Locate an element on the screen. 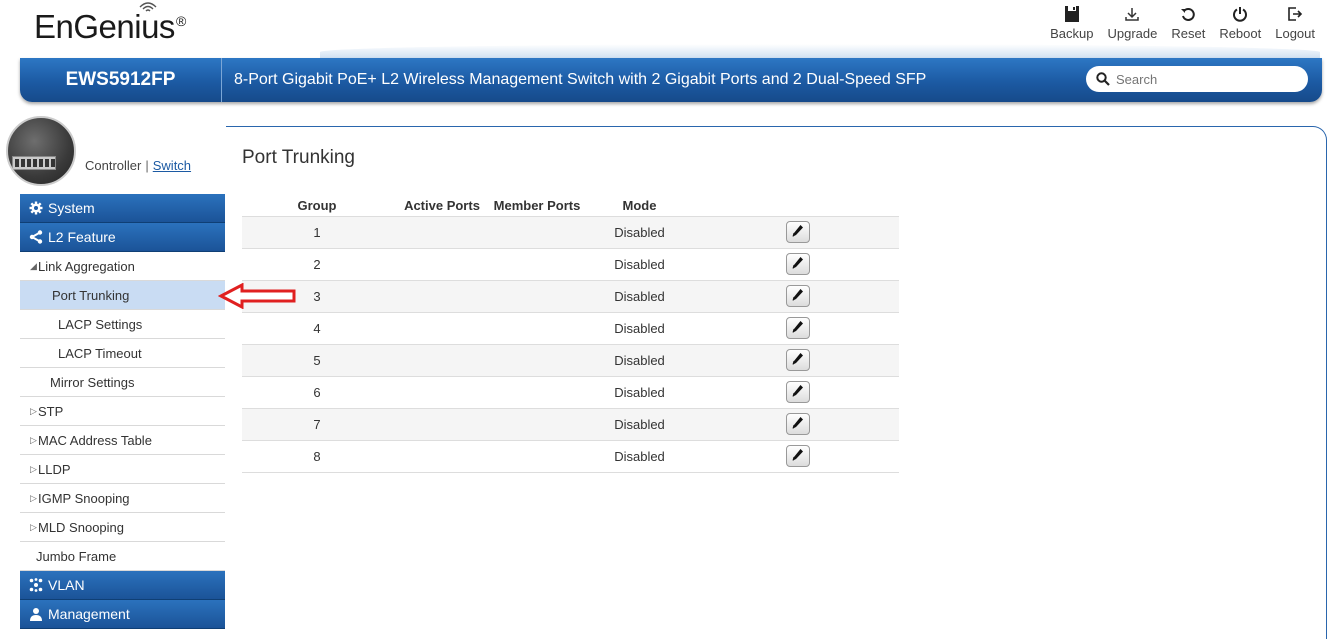 The height and width of the screenshot is (639, 1329). sidebar-item-mld-snooping: ▷ MLD Snooping is located at coordinates (122, 527).